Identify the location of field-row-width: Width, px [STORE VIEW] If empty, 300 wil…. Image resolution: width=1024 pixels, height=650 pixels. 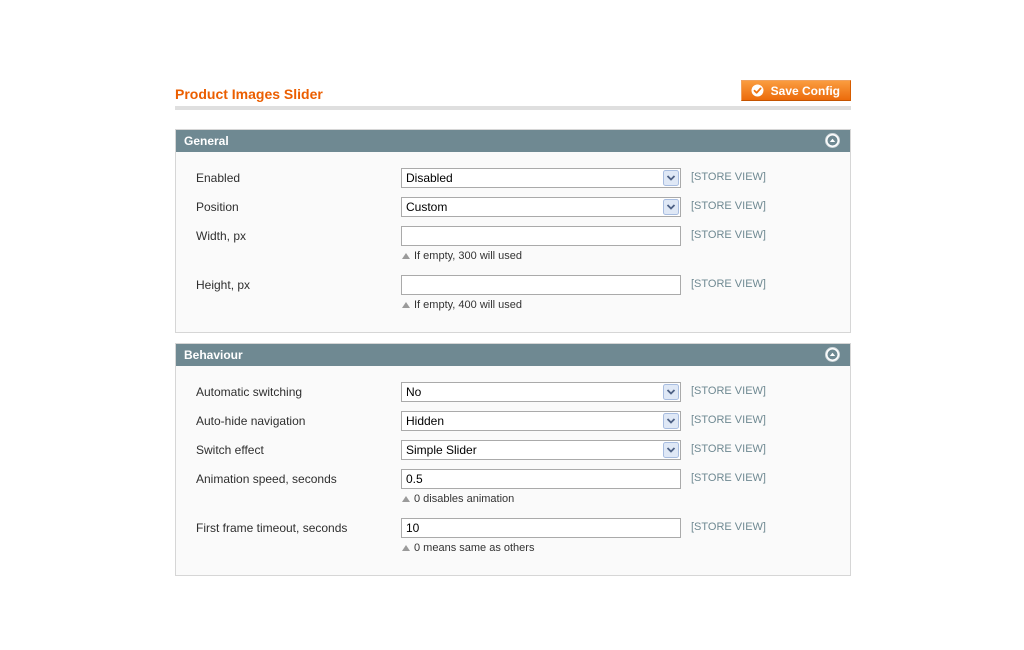
(513, 250).